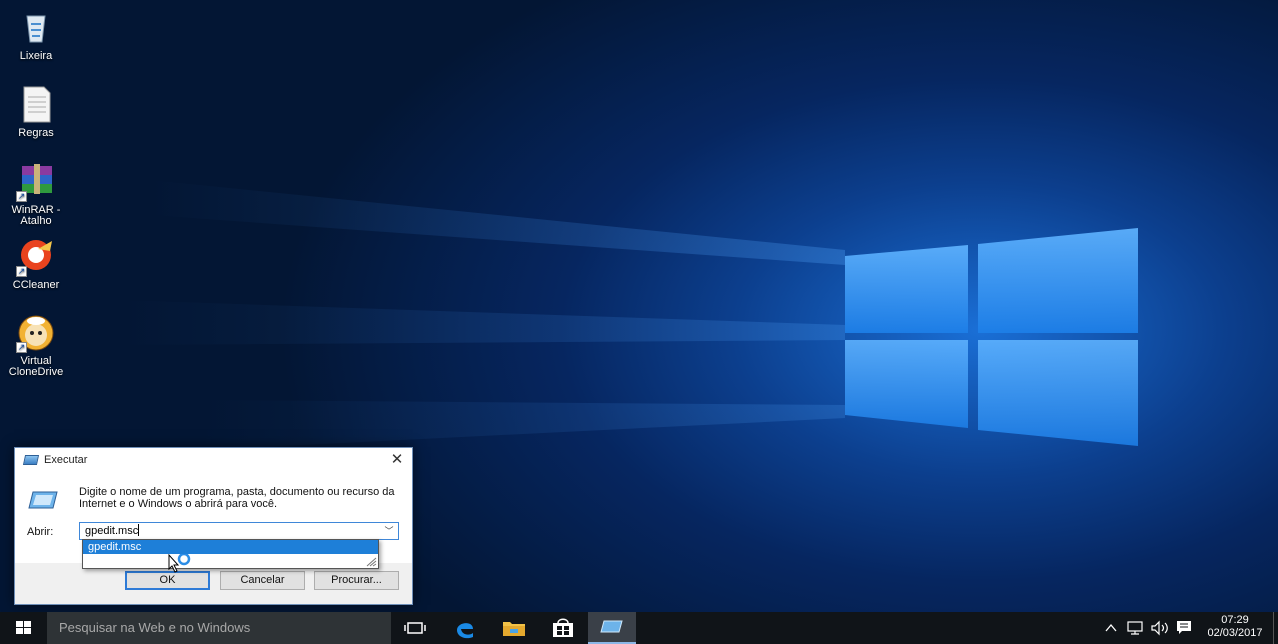  Describe the element at coordinates (1135, 628) in the screenshot. I see `network-icon` at that location.